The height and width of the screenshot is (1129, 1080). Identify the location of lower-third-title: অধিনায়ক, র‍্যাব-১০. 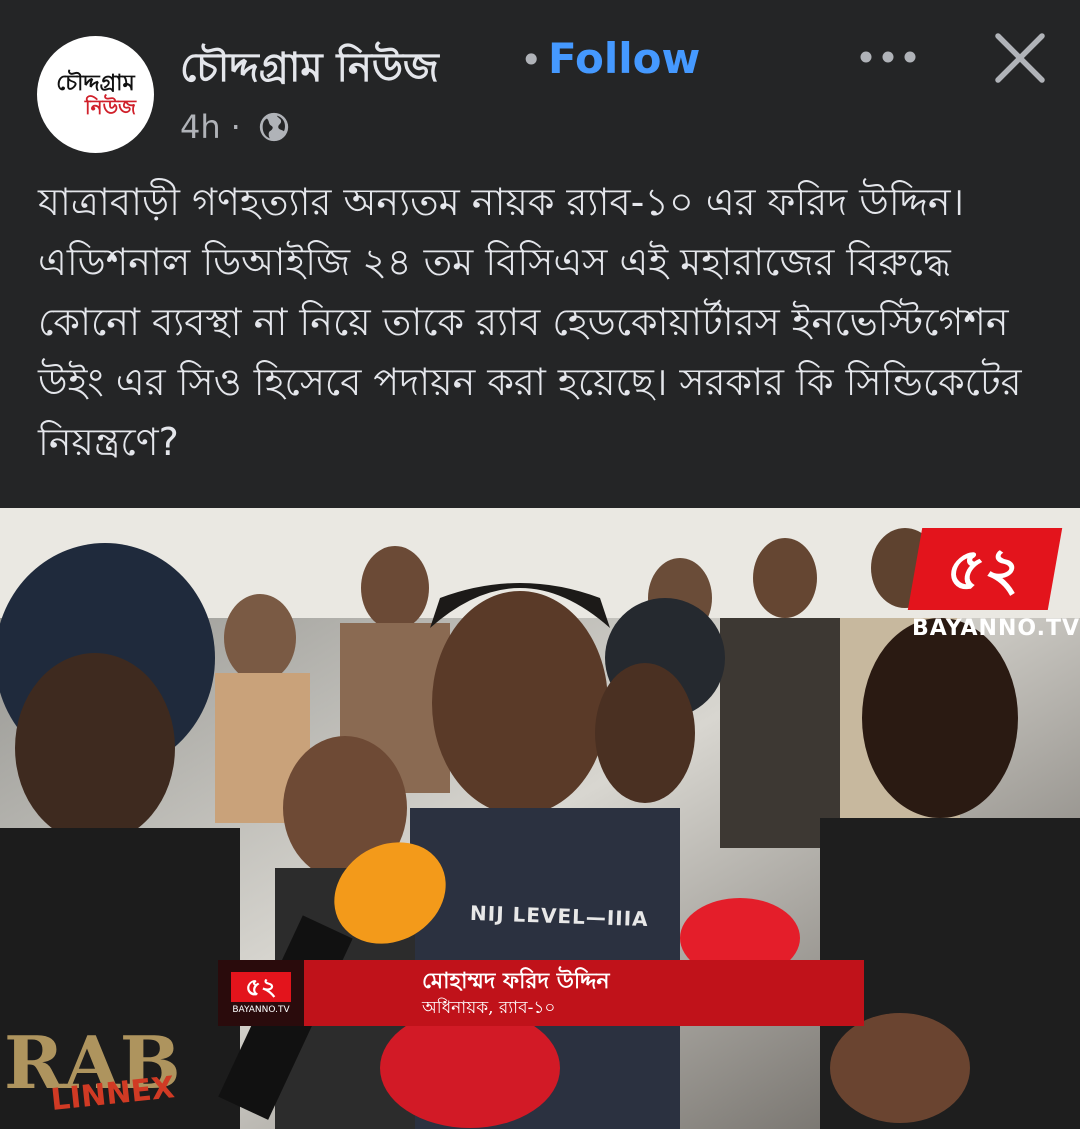
(489, 1008).